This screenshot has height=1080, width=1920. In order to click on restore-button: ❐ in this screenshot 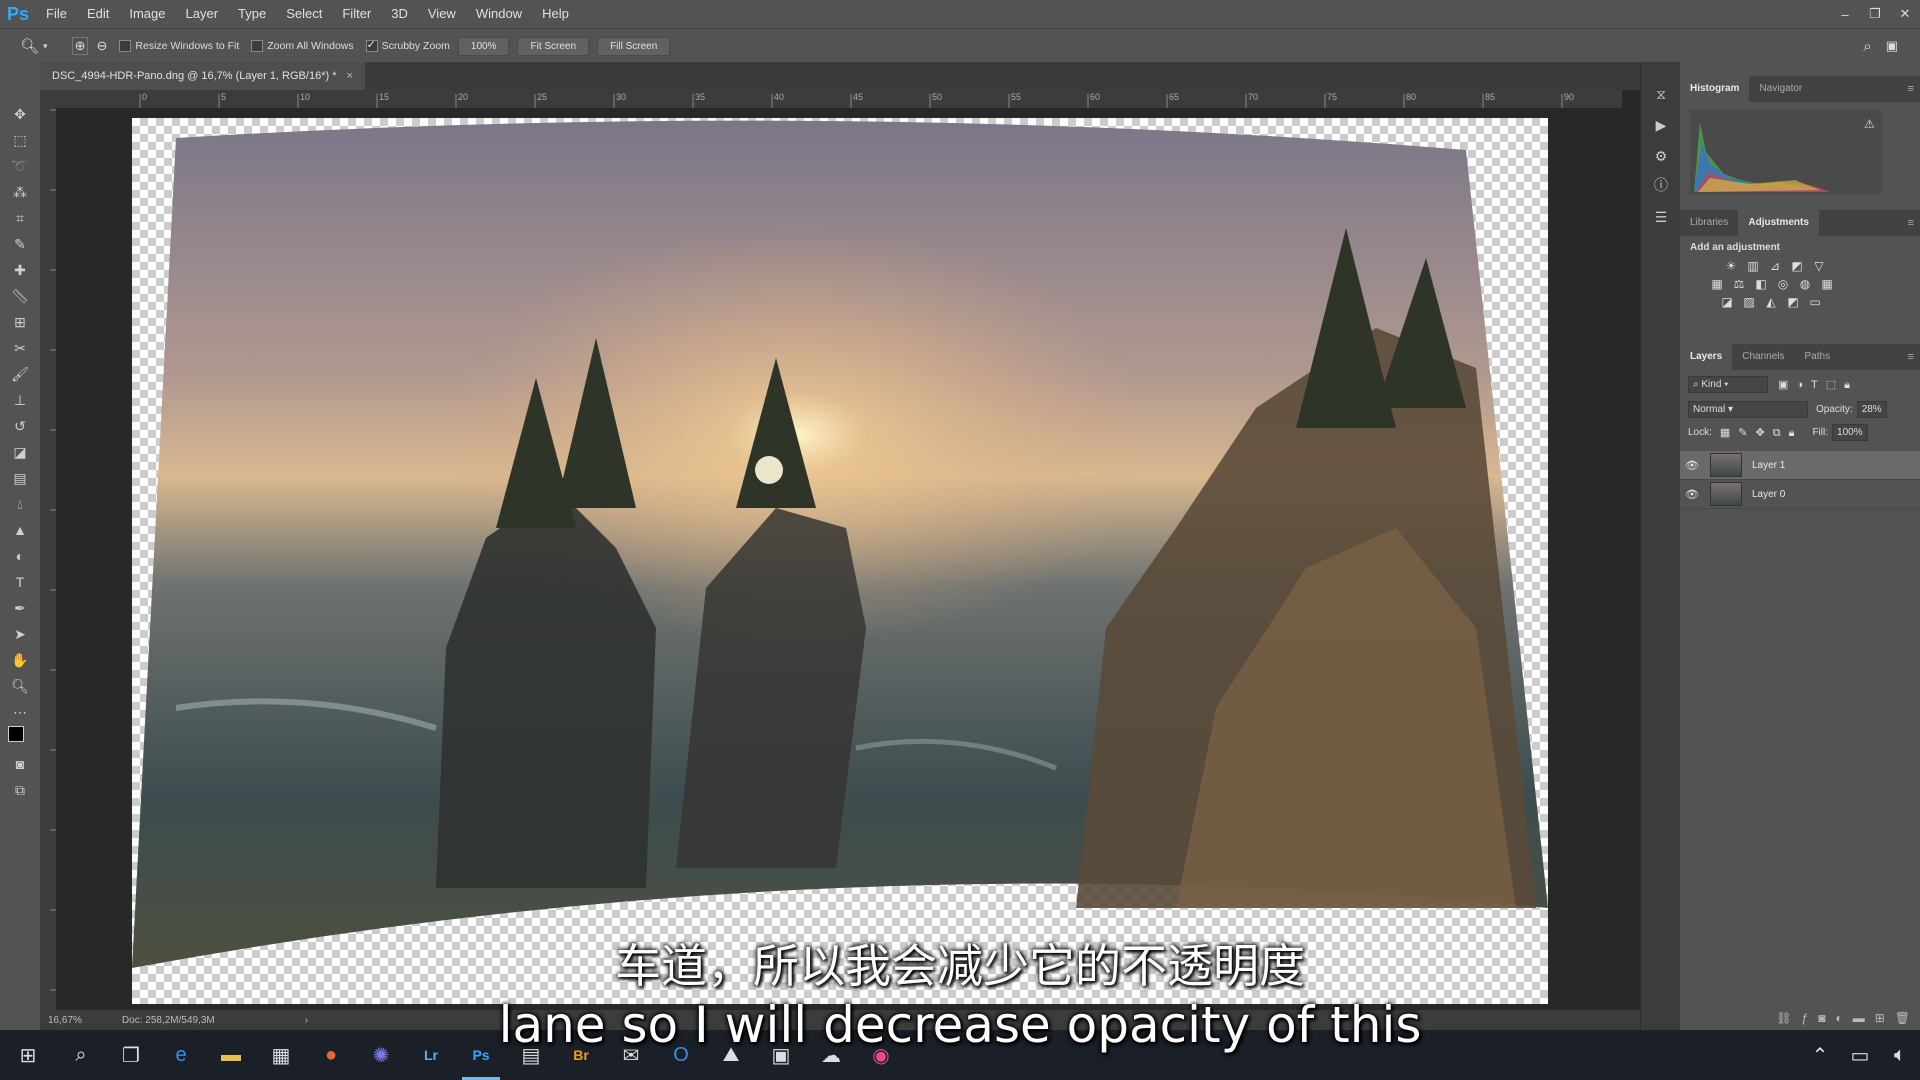, I will do `click(1875, 14)`.